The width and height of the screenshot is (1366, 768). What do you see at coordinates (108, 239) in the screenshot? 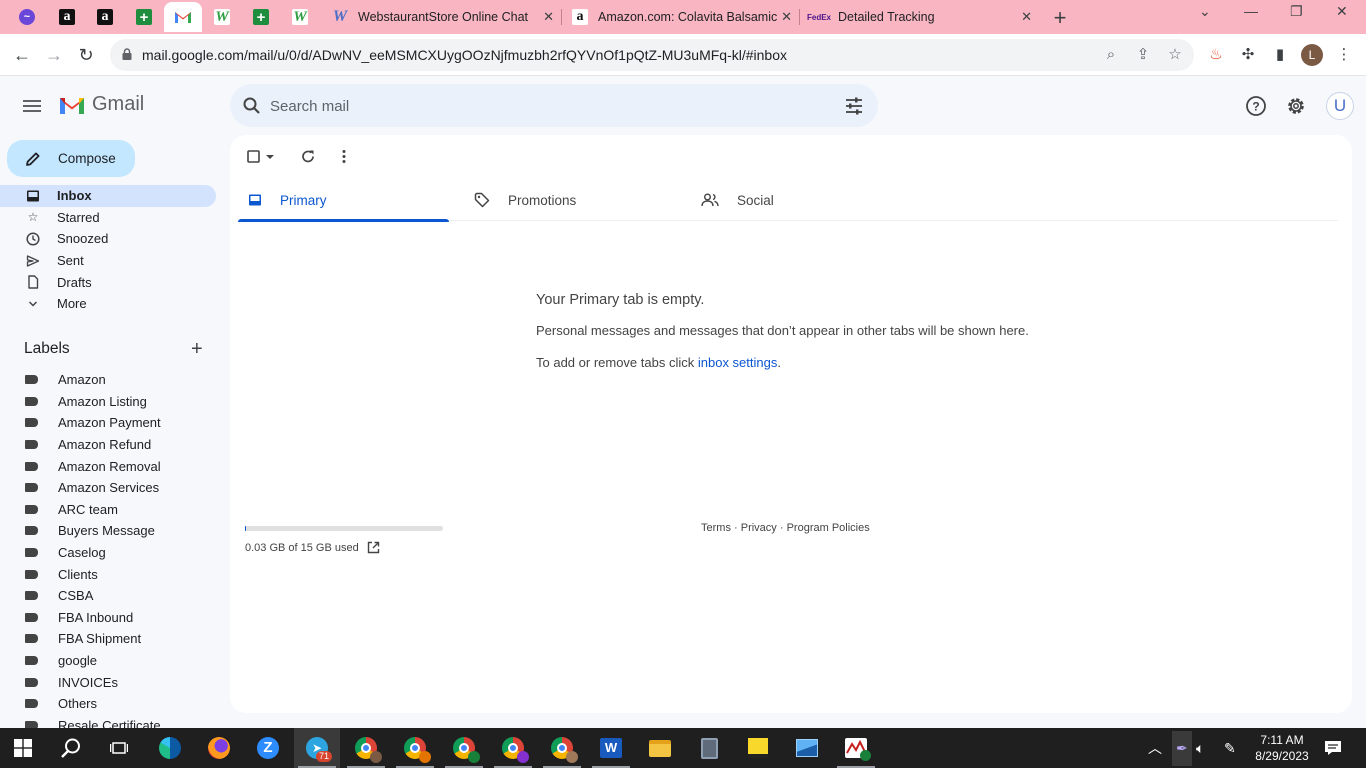
I see `nav-item-snoozed: Snoozed` at bounding box center [108, 239].